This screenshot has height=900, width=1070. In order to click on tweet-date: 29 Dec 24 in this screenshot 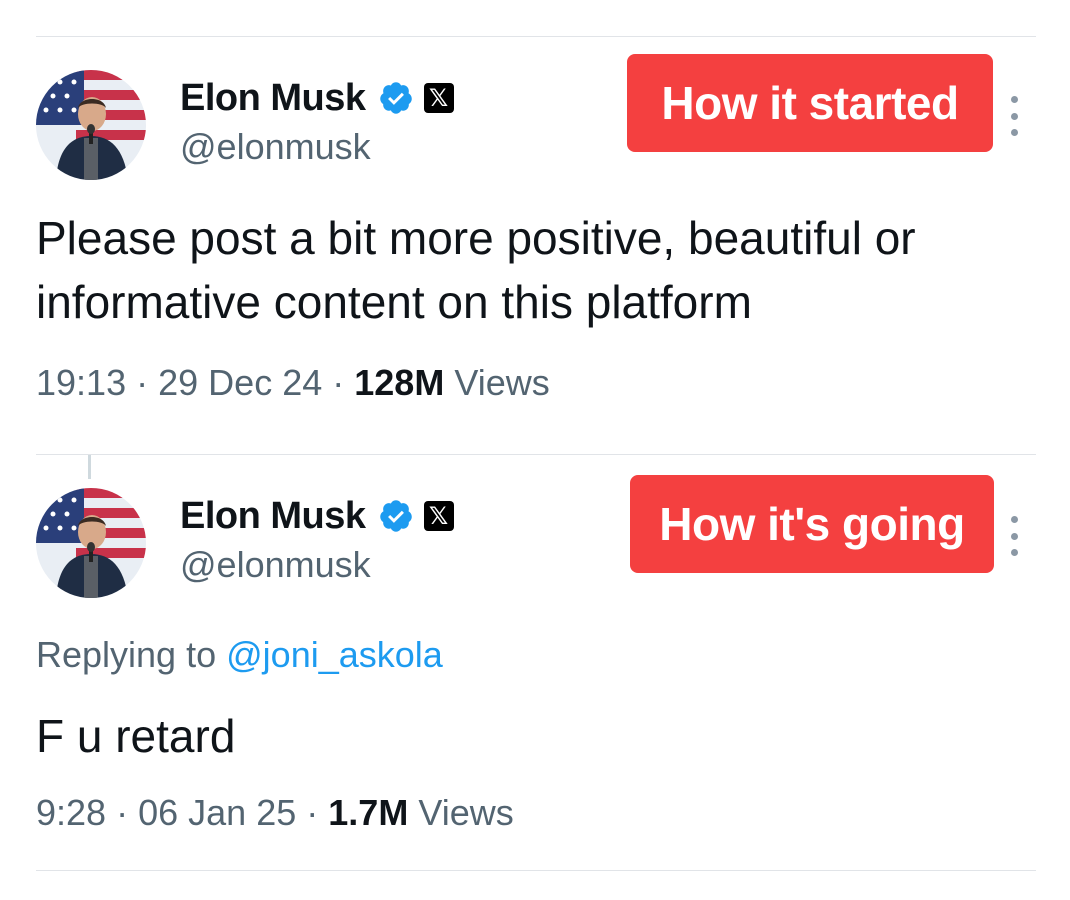, I will do `click(240, 382)`.